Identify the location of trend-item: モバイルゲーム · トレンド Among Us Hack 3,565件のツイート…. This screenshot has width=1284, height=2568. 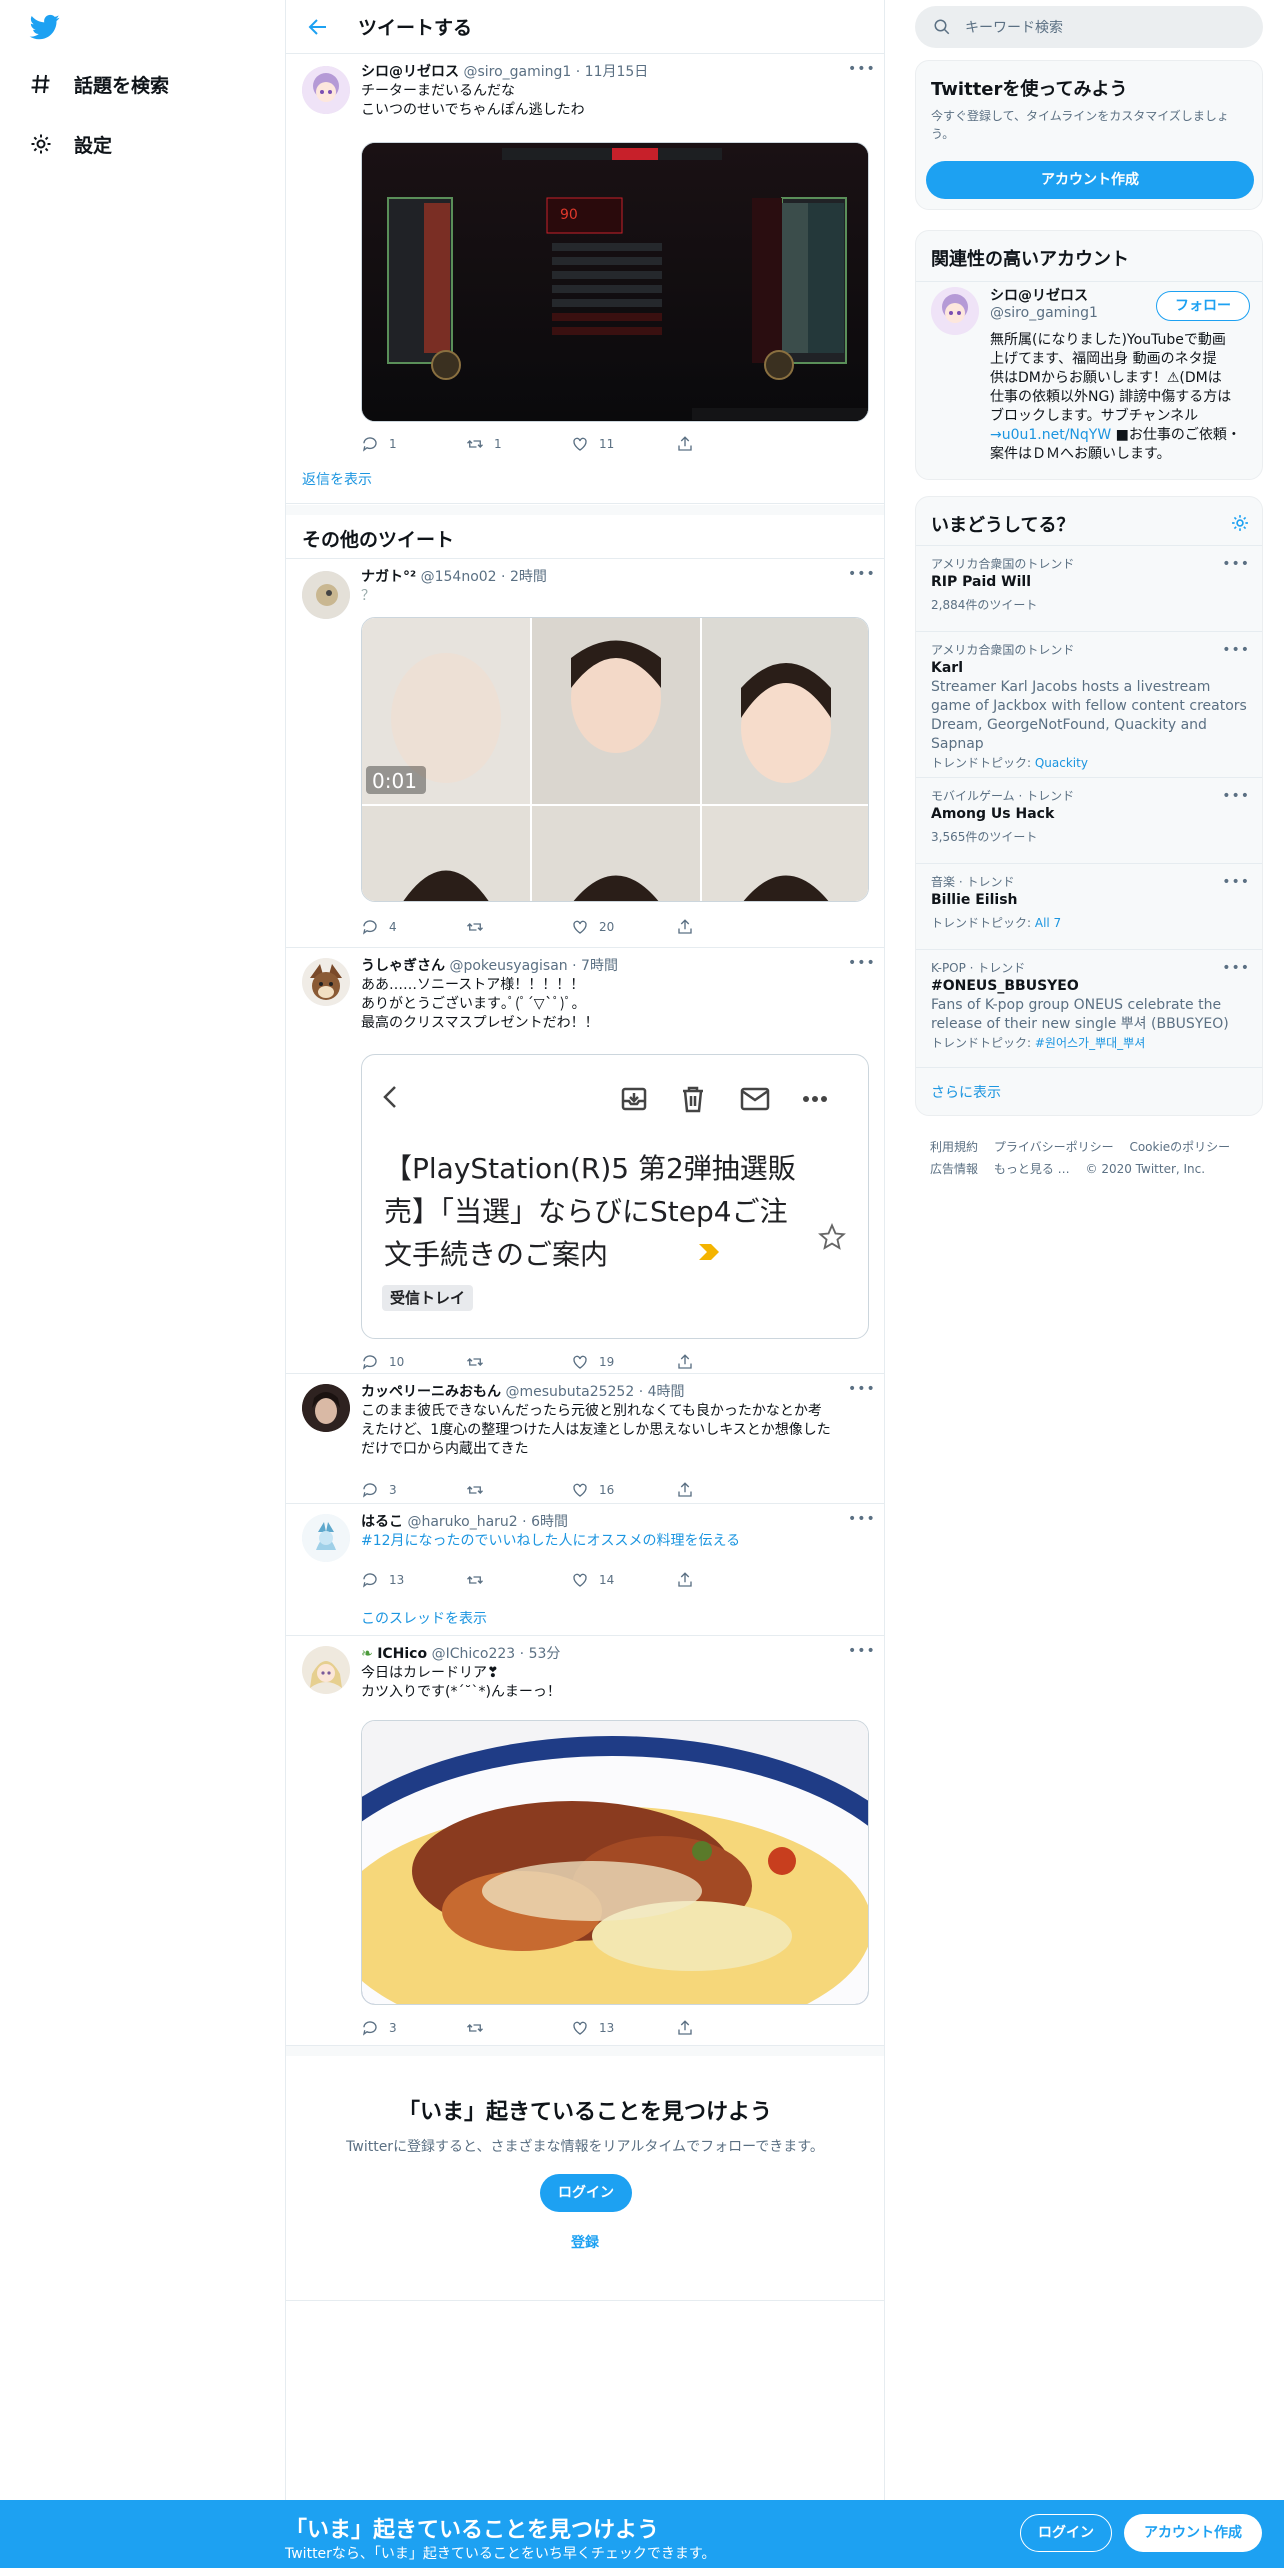
(1089, 820).